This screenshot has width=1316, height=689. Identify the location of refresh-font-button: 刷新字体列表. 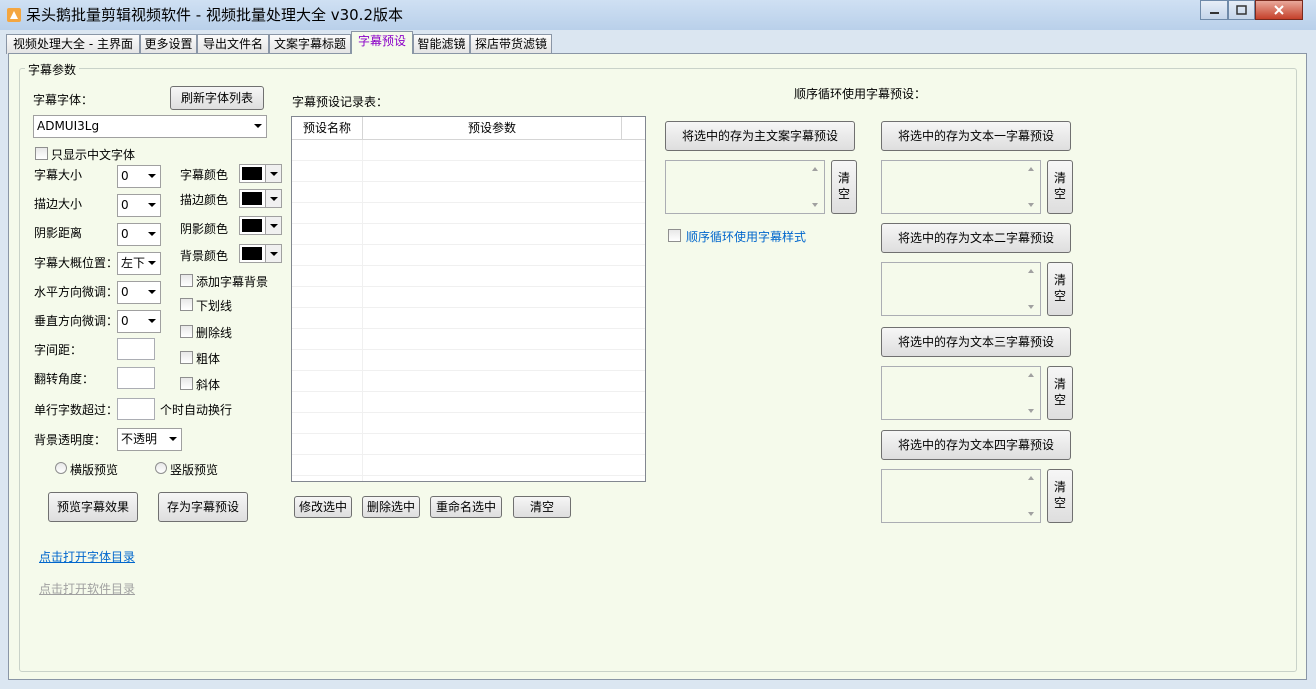
(217, 98).